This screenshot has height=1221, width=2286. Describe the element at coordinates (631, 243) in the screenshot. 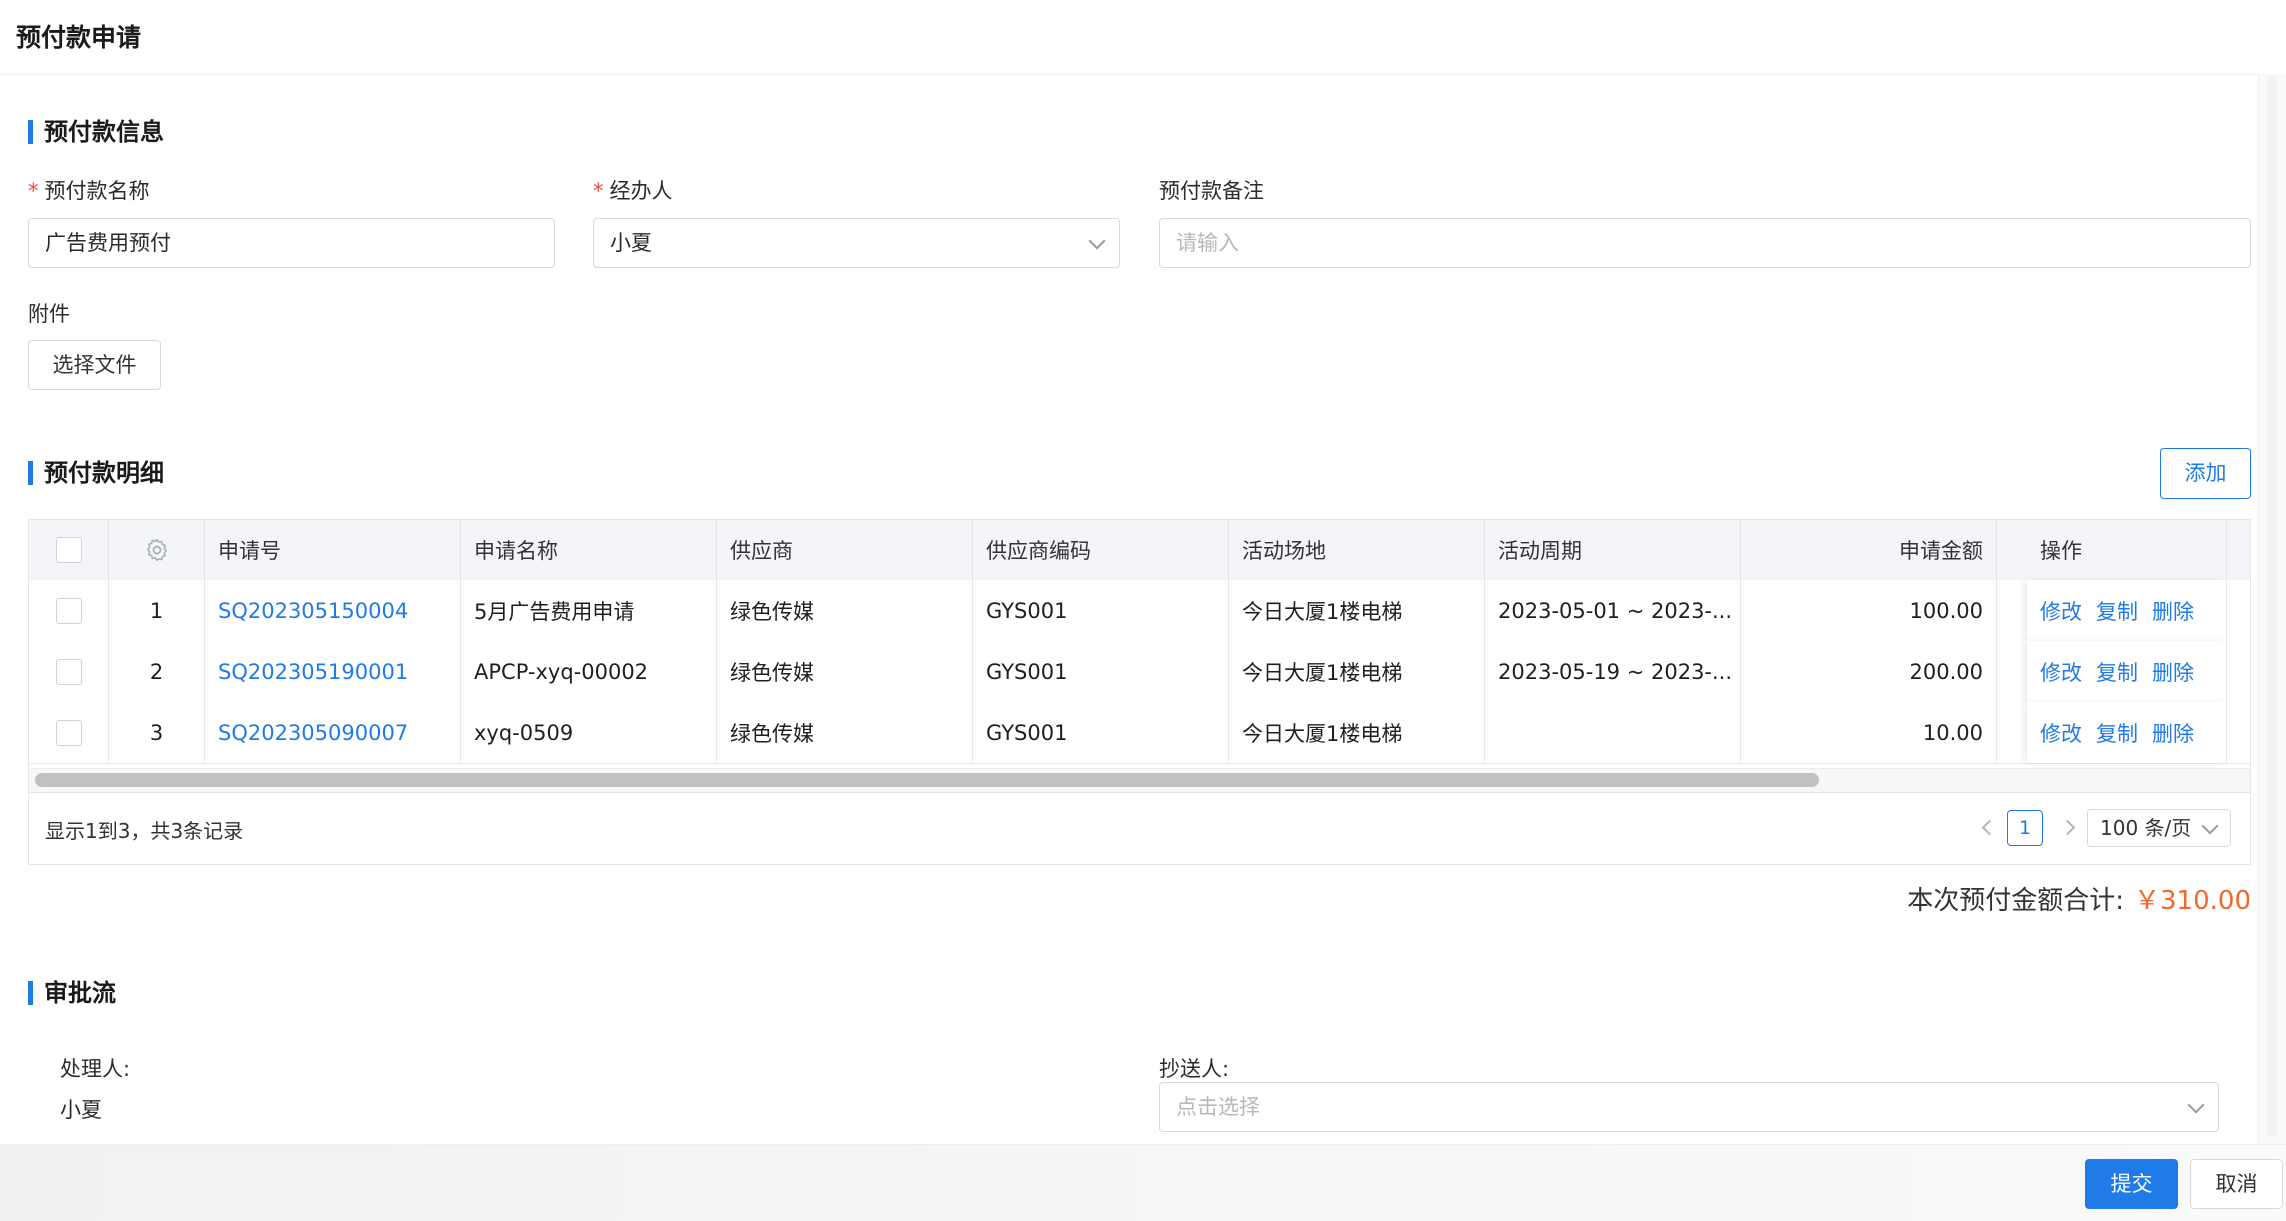

I see `handler-select-value: 小夏` at that location.